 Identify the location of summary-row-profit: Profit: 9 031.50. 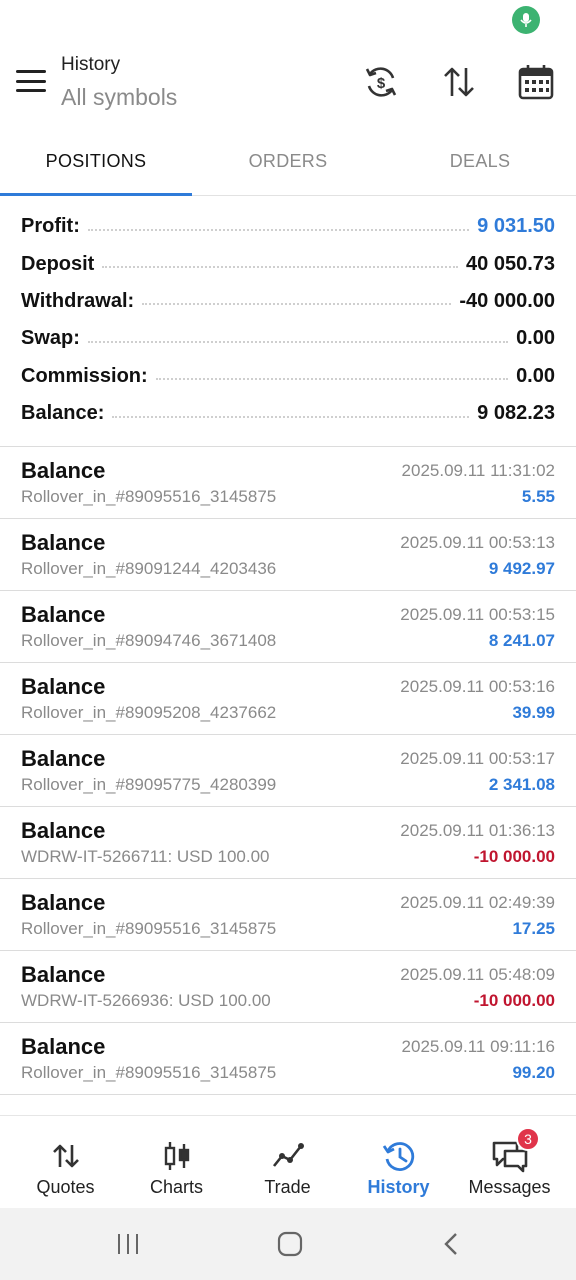
(288, 226).